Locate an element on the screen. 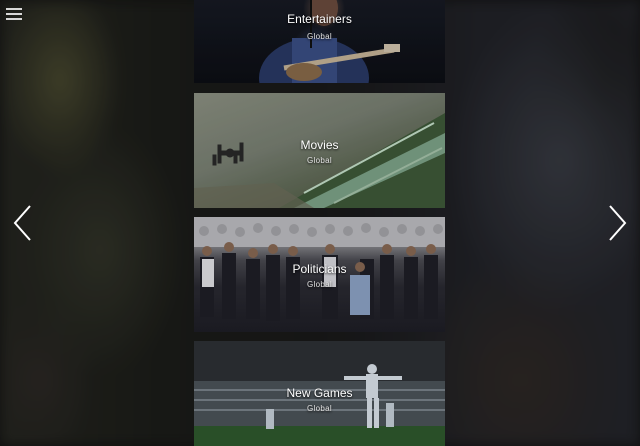 This screenshot has height=446, width=640. chevron-left-icon is located at coordinates (22, 223).